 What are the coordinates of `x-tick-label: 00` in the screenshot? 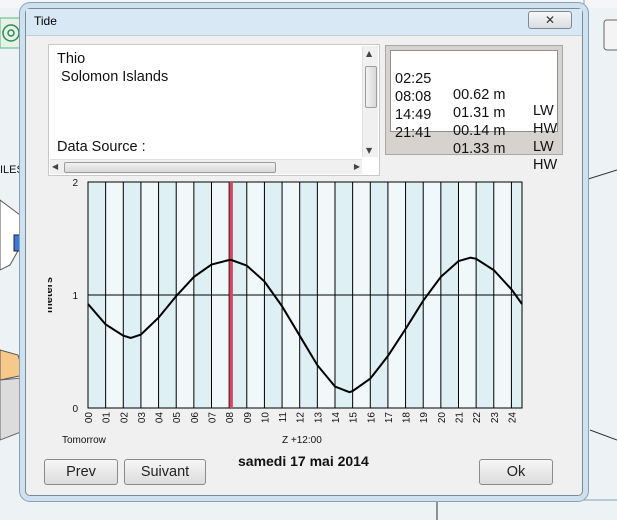 It's located at (89, 418).